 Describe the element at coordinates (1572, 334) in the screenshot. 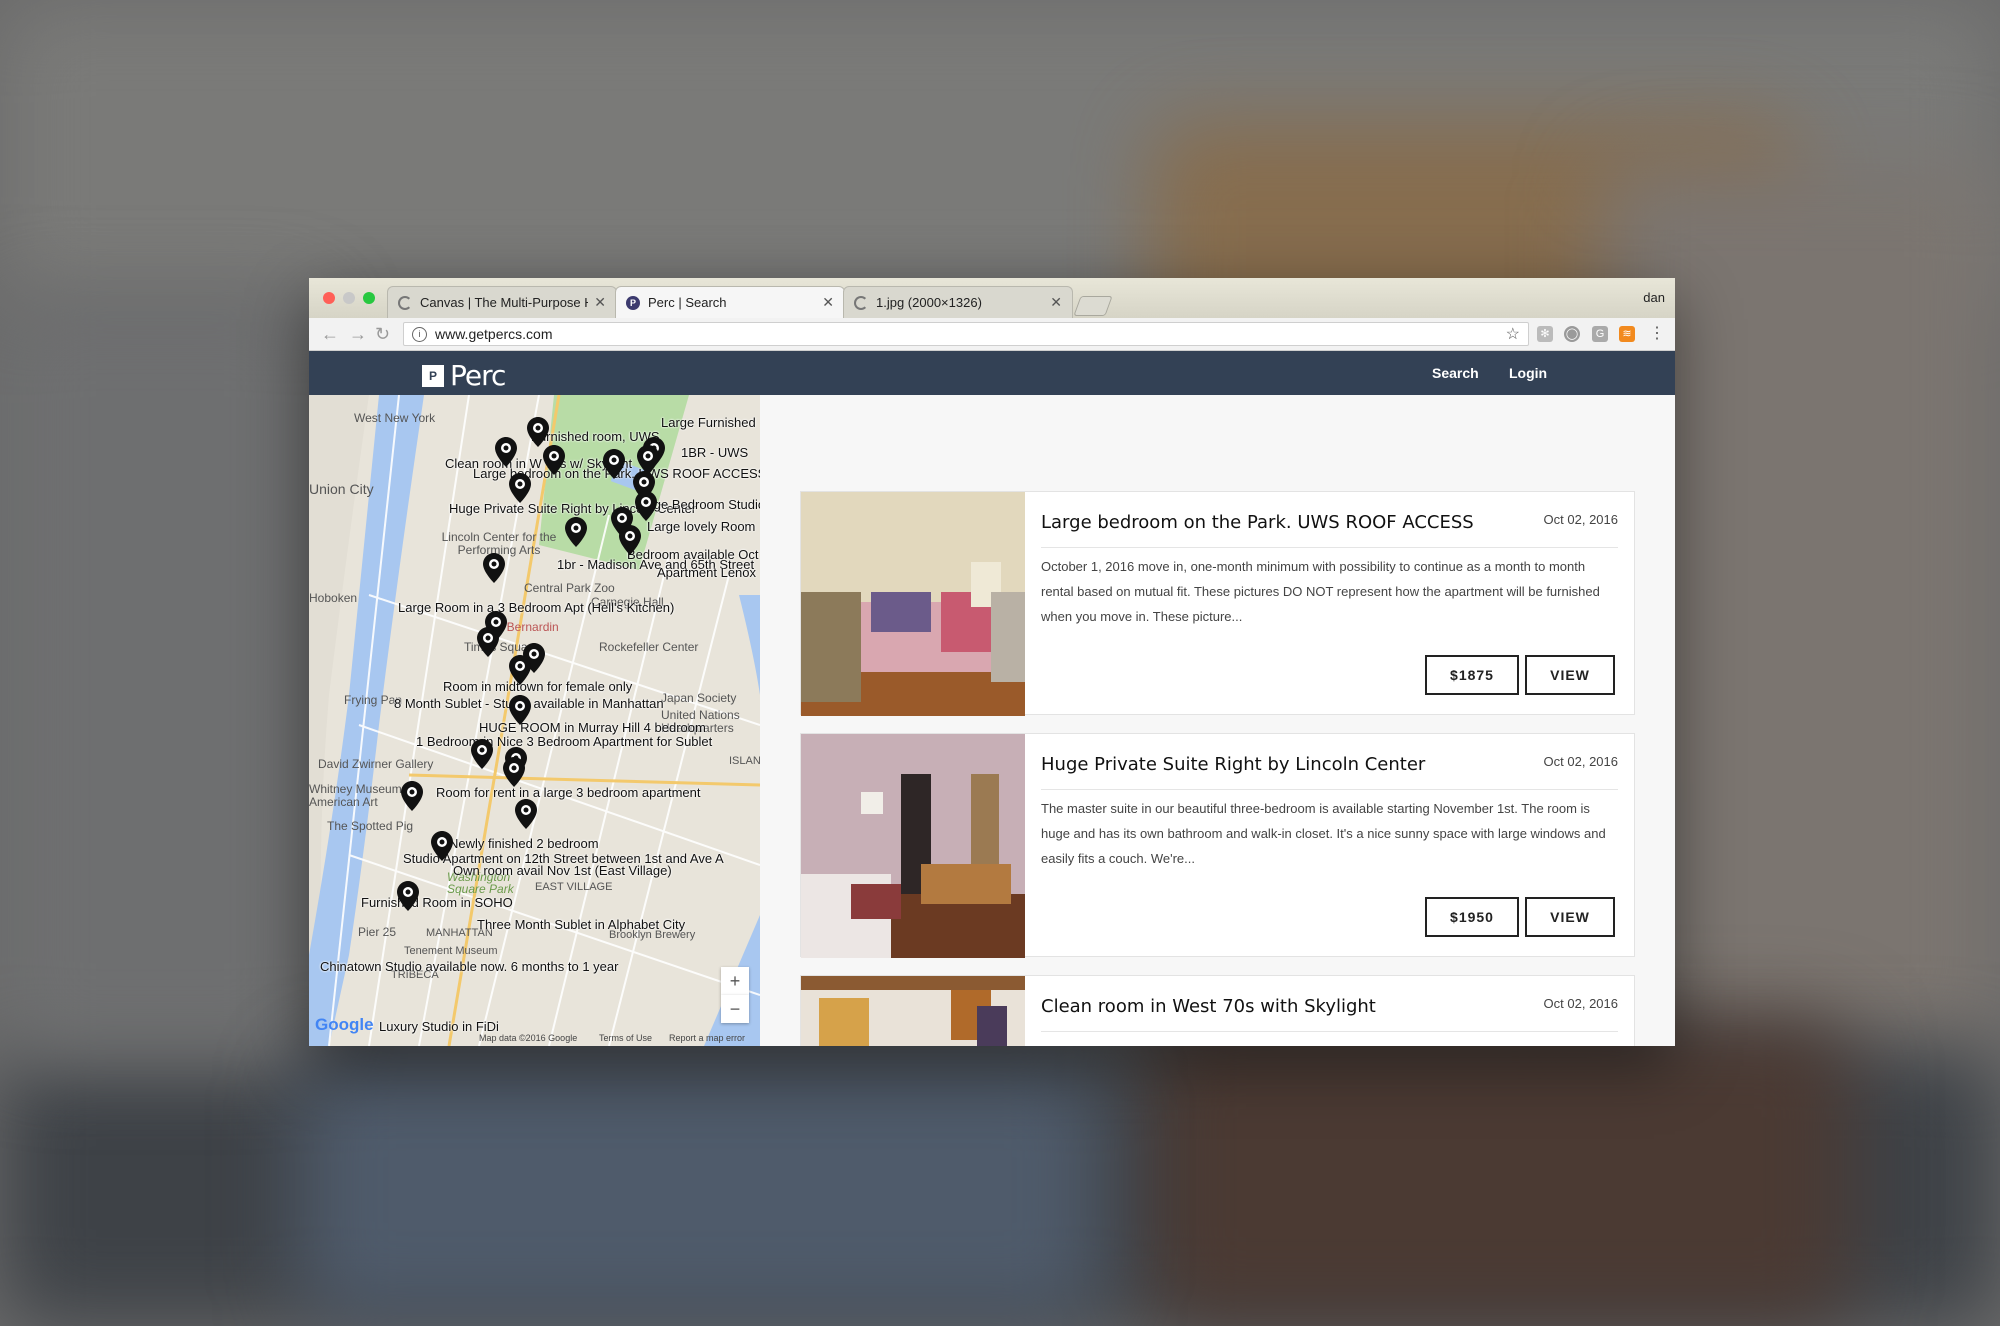

I see `extension-icon: ◯` at that location.